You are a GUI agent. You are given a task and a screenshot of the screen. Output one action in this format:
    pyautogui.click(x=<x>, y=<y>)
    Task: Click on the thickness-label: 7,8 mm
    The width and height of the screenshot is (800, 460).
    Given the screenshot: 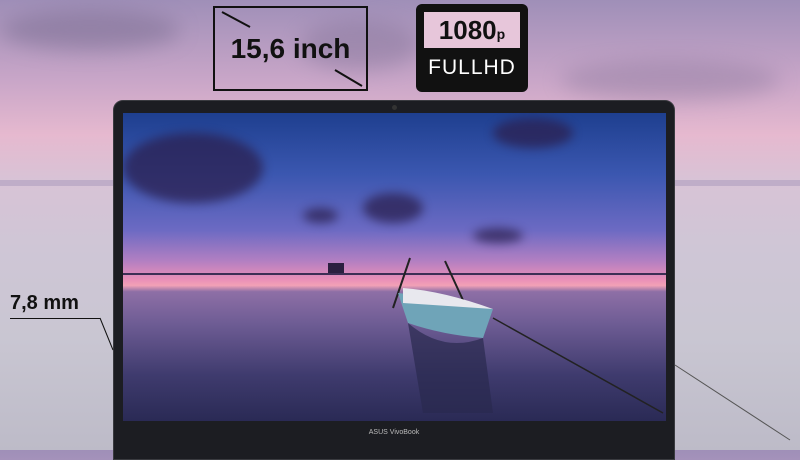 What is the action you would take?
    pyautogui.click(x=44, y=303)
    